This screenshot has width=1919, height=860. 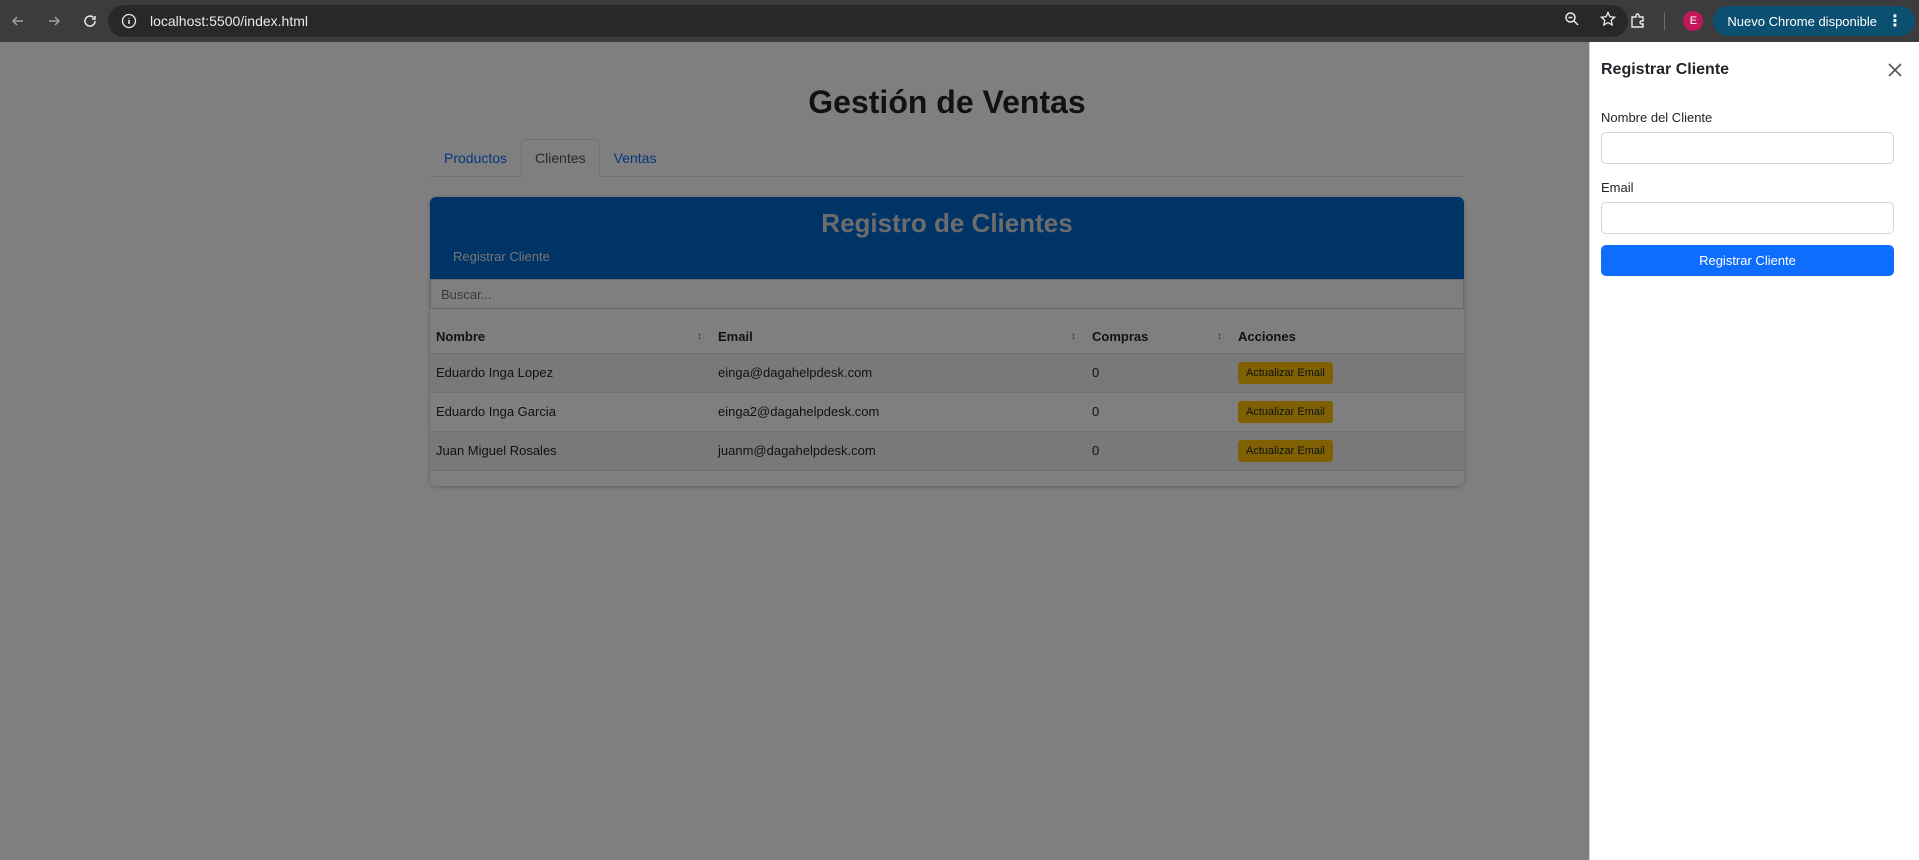 I want to click on bookmark-star-icon, so click(x=1608, y=21).